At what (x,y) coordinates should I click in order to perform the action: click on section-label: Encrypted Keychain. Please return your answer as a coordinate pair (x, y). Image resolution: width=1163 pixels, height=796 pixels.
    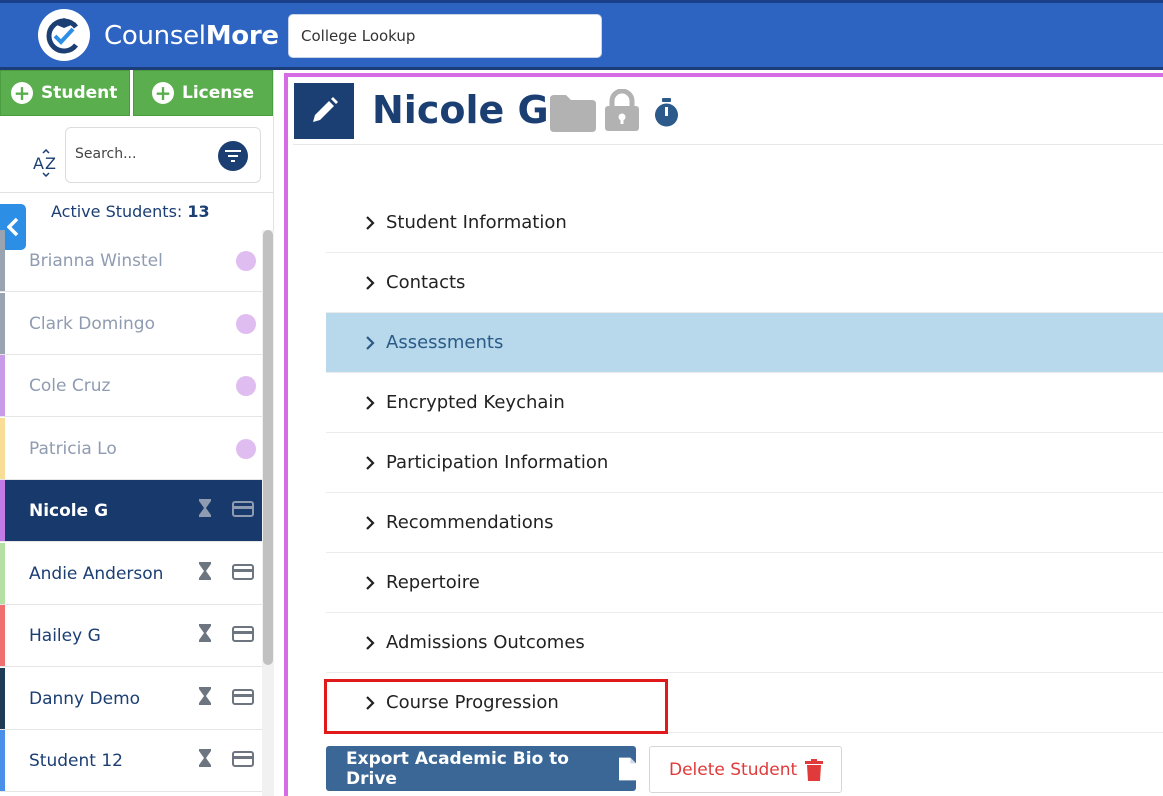
    Looking at the image, I should click on (475, 402).